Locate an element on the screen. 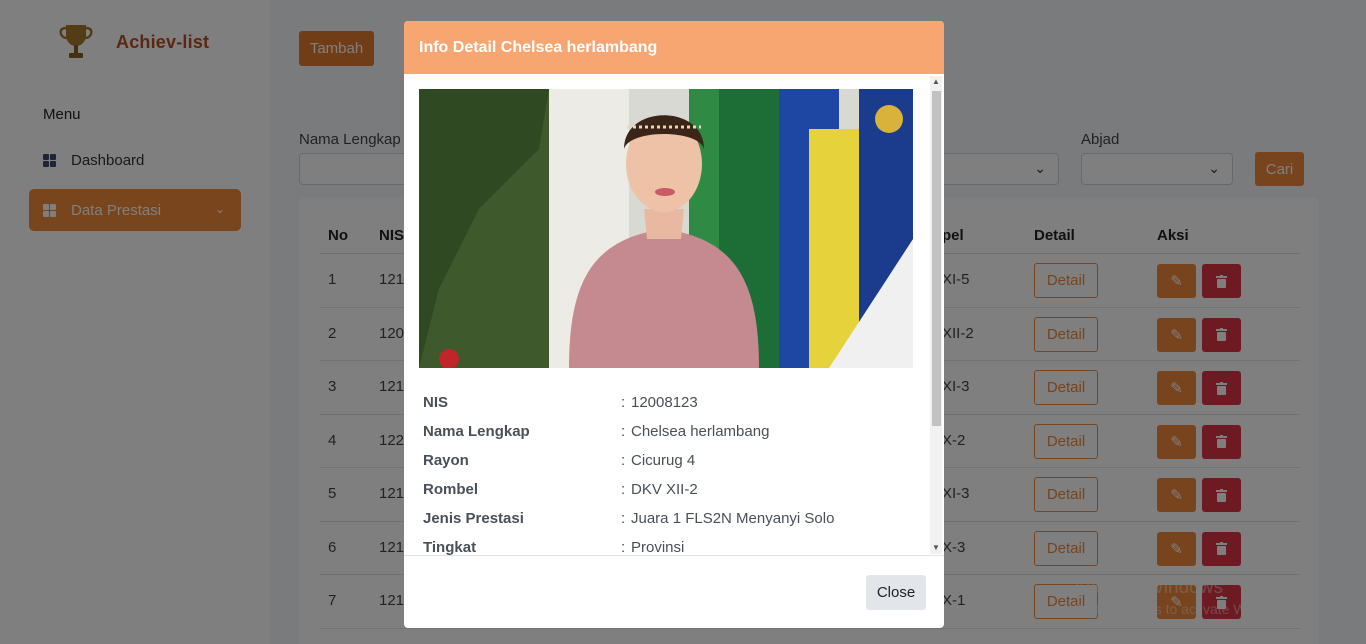 This screenshot has height=644, width=1366. scroll-down-icon: ▼ is located at coordinates (936, 547).